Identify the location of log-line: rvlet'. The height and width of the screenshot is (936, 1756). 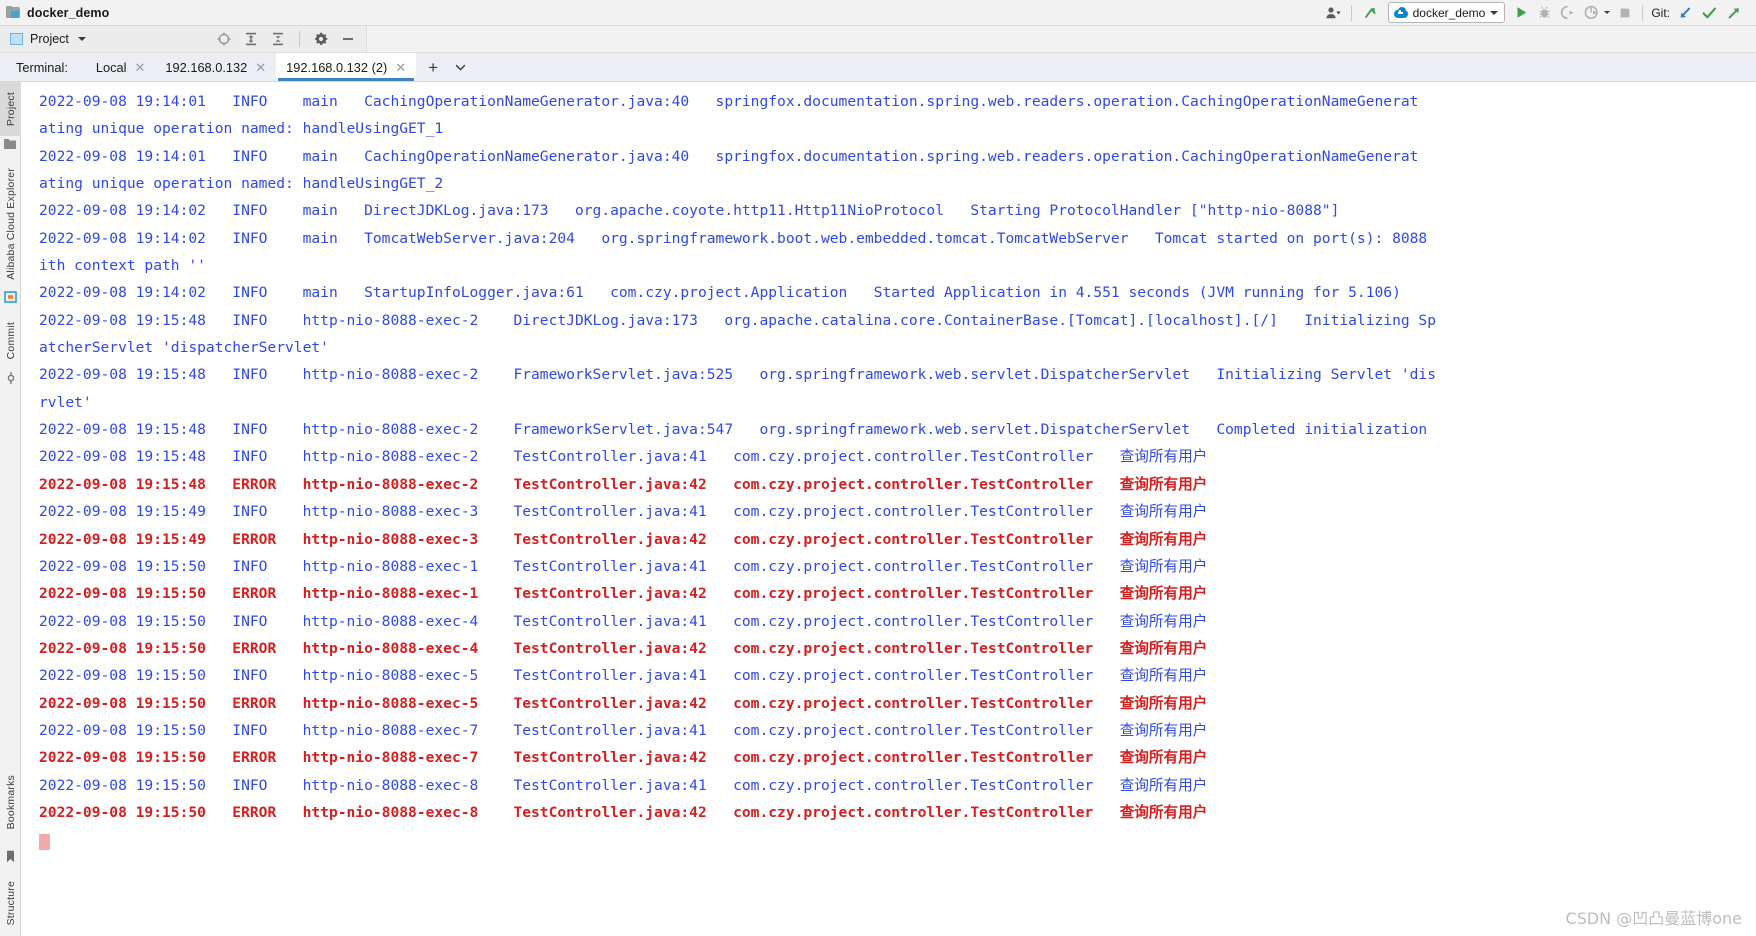
(65, 402).